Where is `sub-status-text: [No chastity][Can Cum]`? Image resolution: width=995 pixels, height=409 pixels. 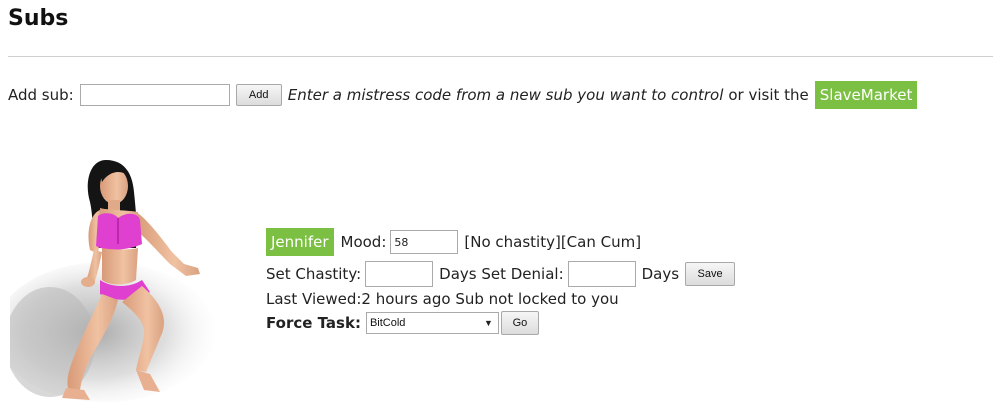
sub-status-text: [No chastity][Can Cum] is located at coordinates (553, 242).